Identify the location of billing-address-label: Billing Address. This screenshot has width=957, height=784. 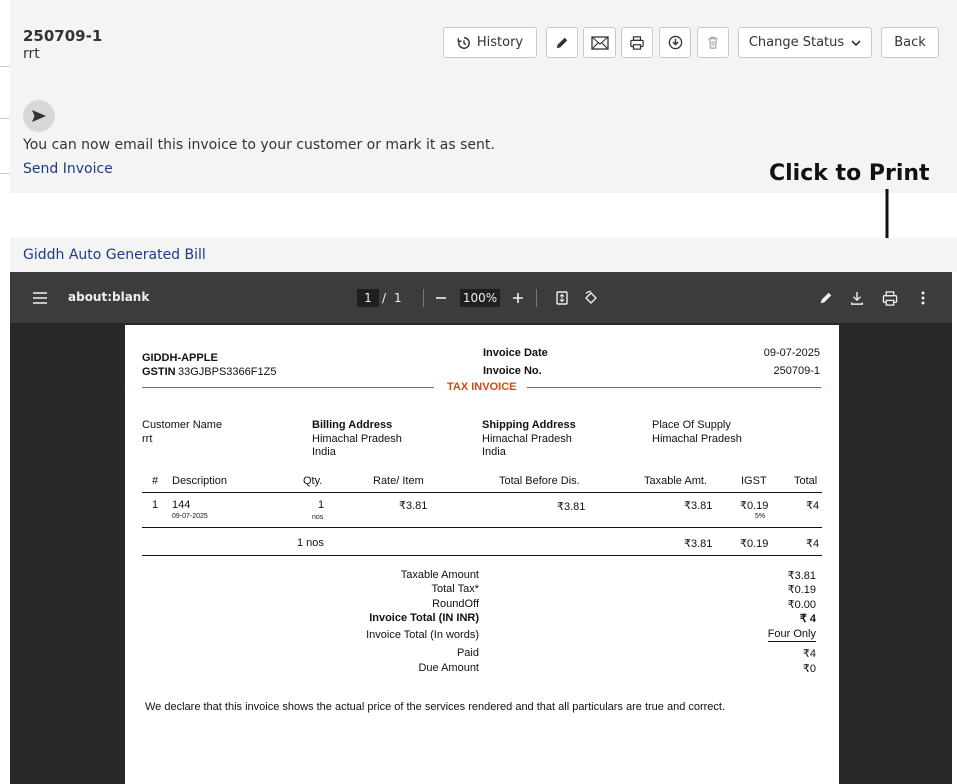
(352, 425).